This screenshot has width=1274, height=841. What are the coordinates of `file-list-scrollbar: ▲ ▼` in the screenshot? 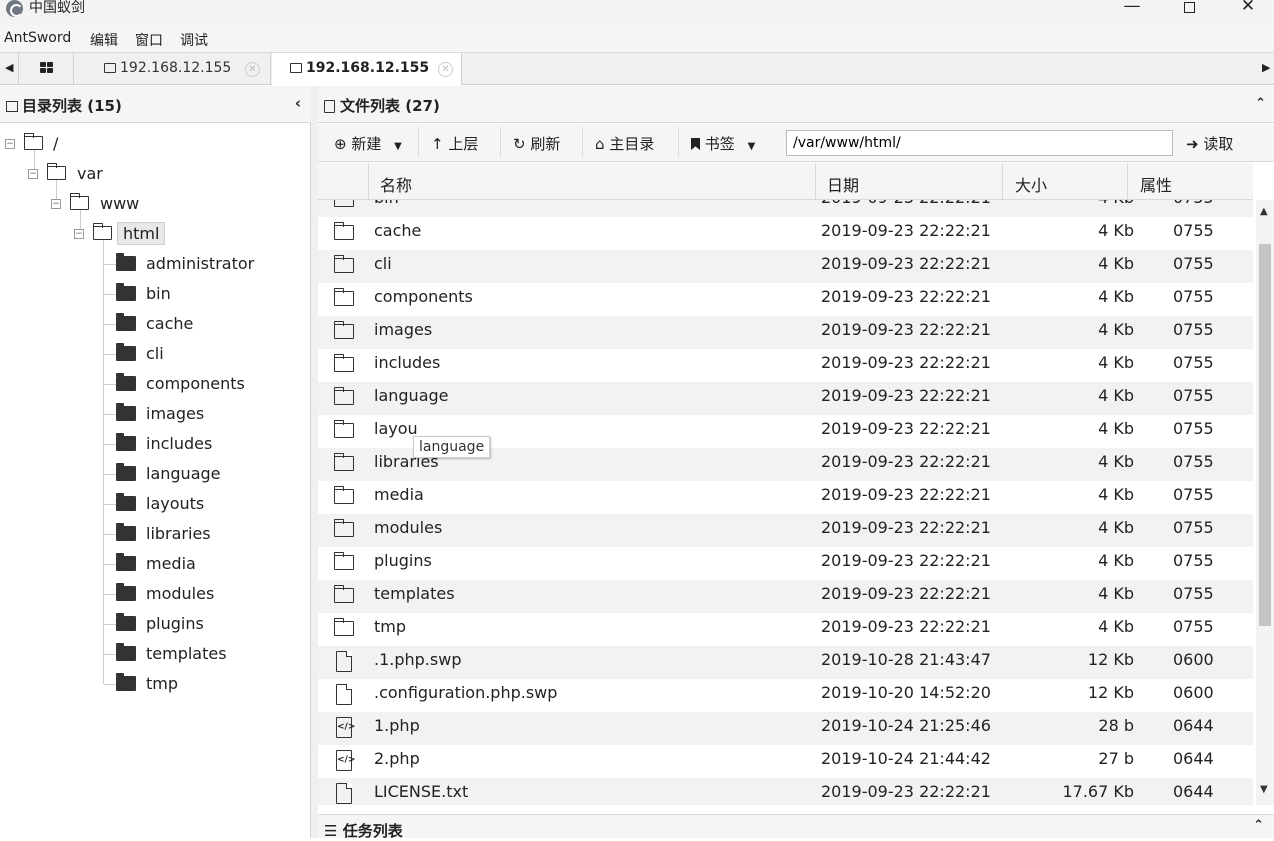 It's located at (1265, 502).